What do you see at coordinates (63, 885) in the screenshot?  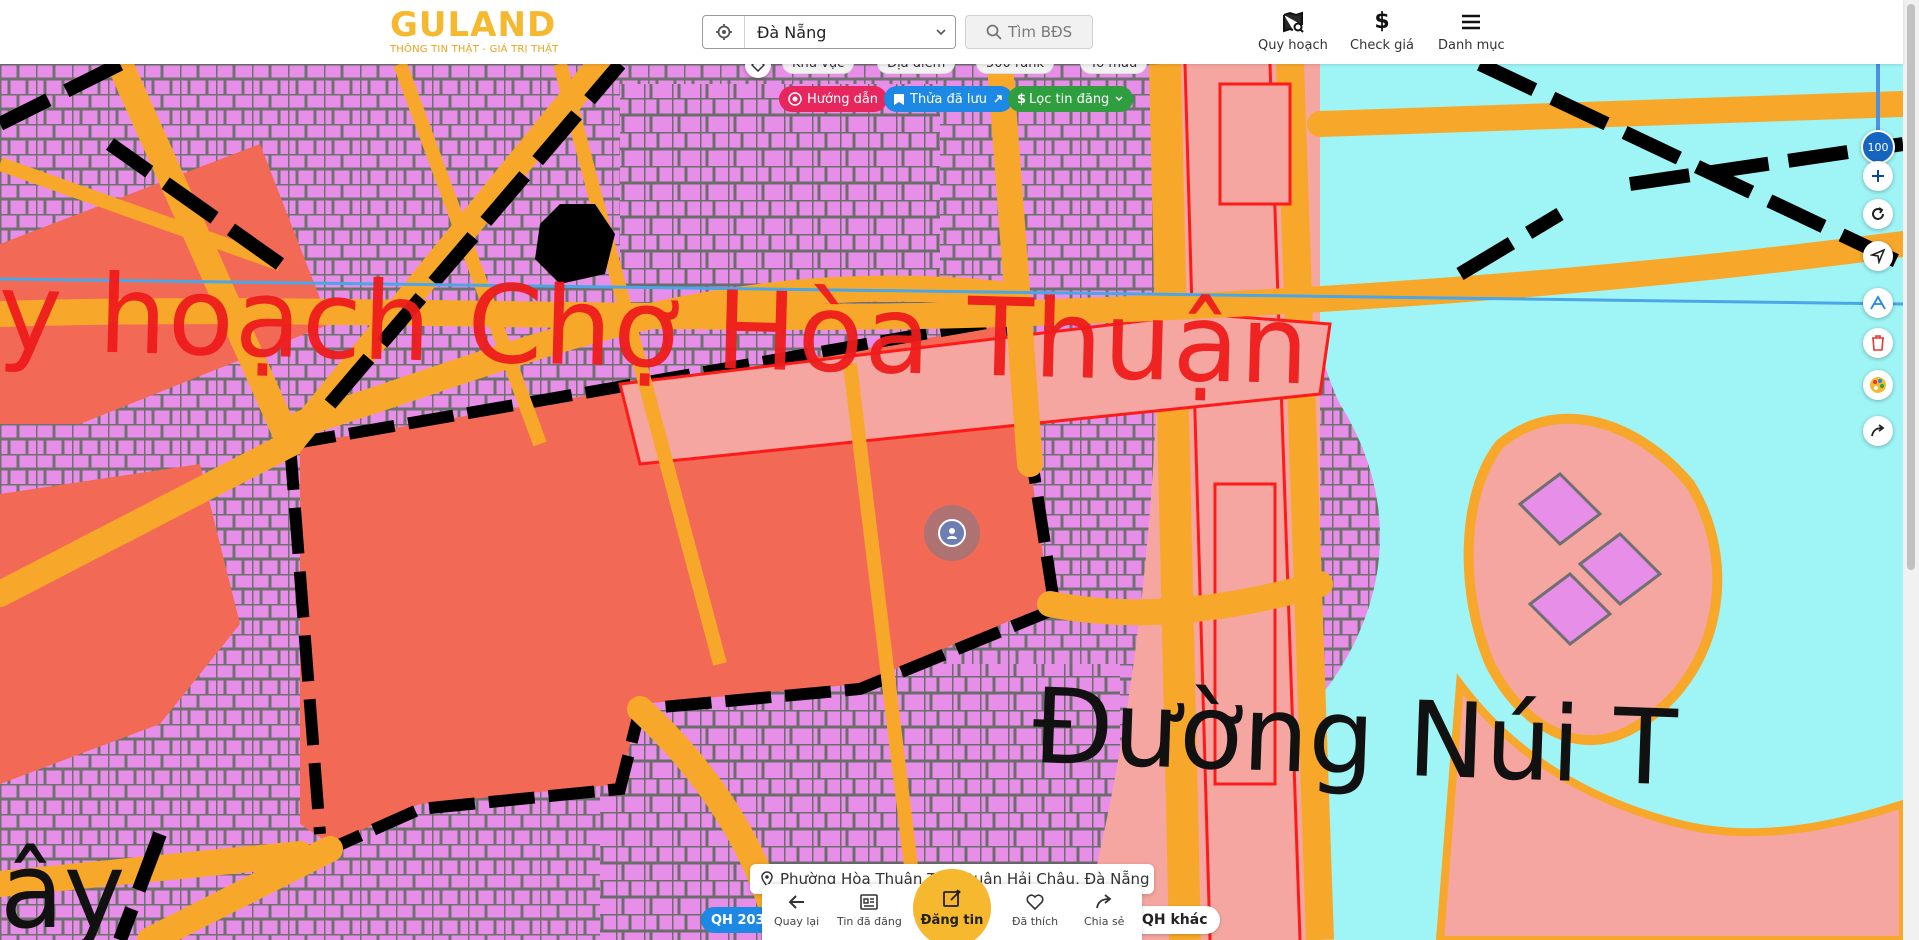 I see `map-corner-label: ây` at bounding box center [63, 885].